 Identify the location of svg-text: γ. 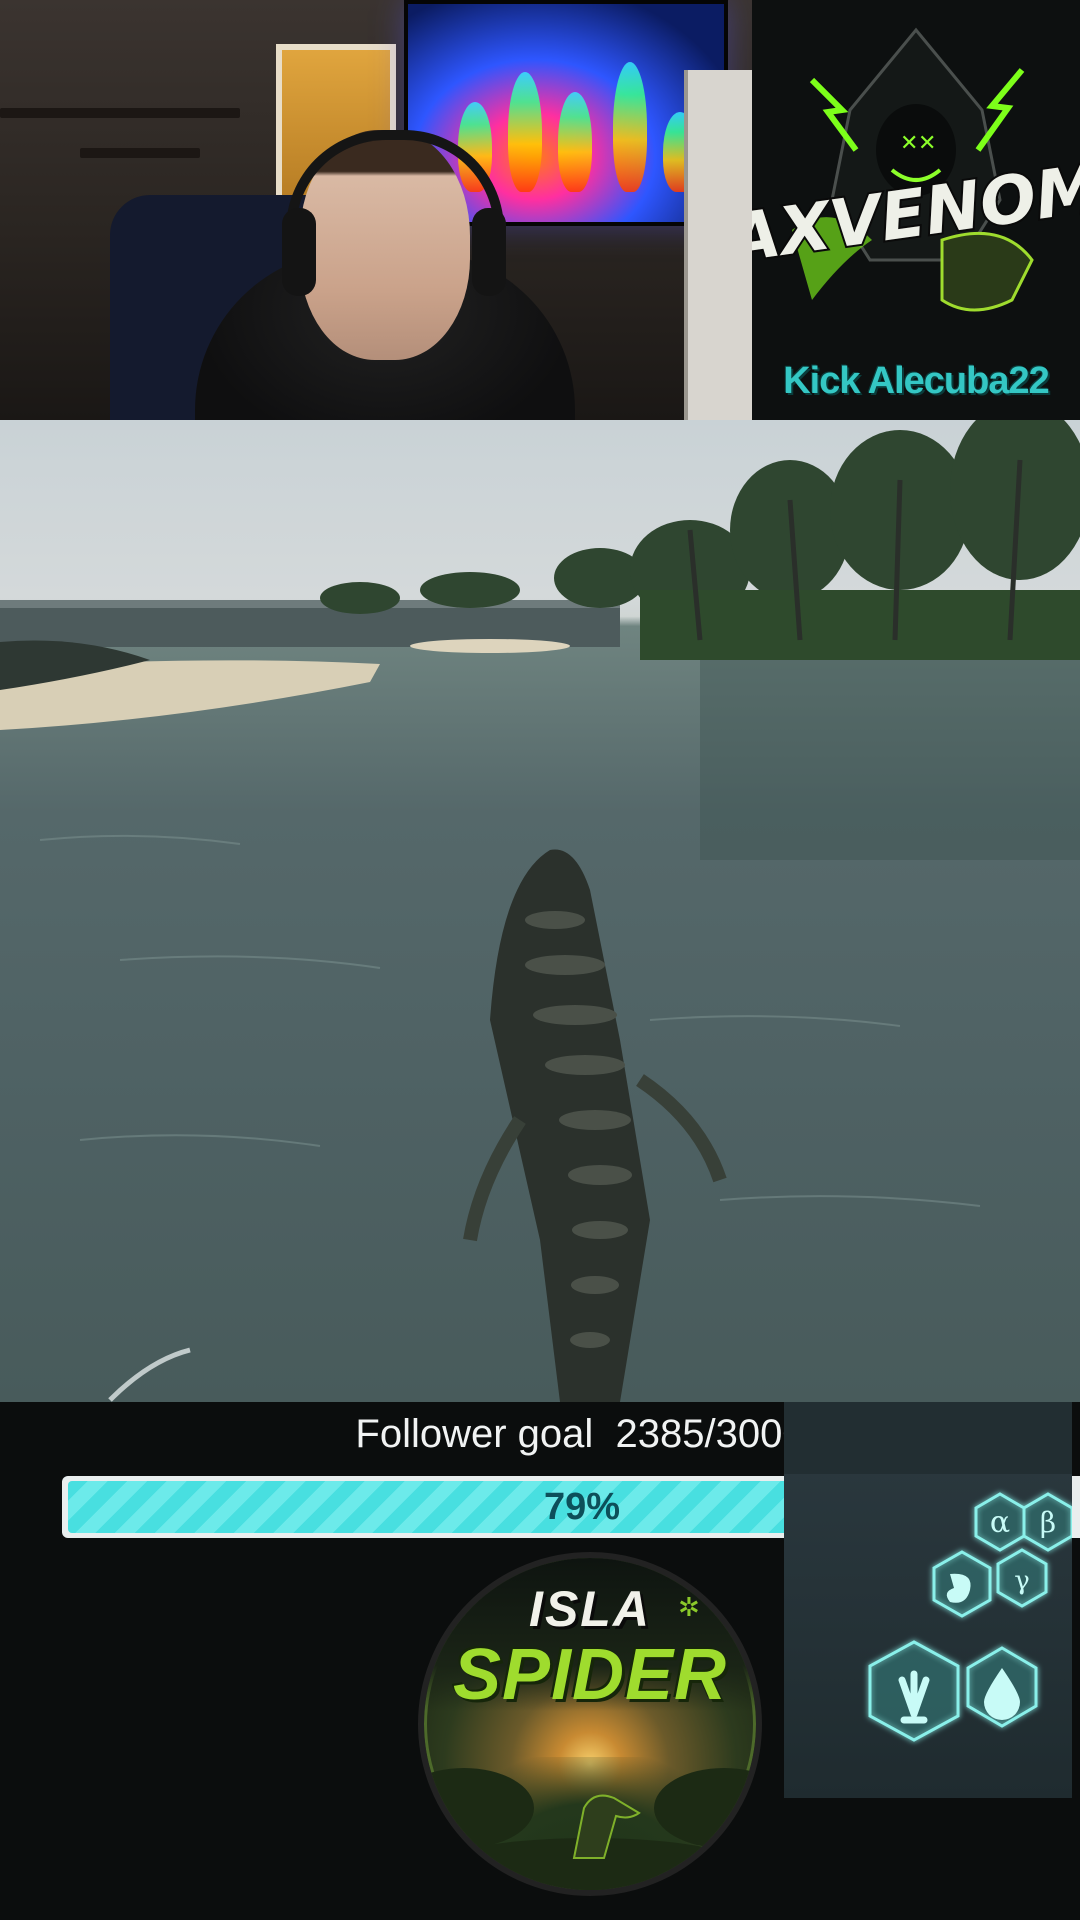
(1022, 1581).